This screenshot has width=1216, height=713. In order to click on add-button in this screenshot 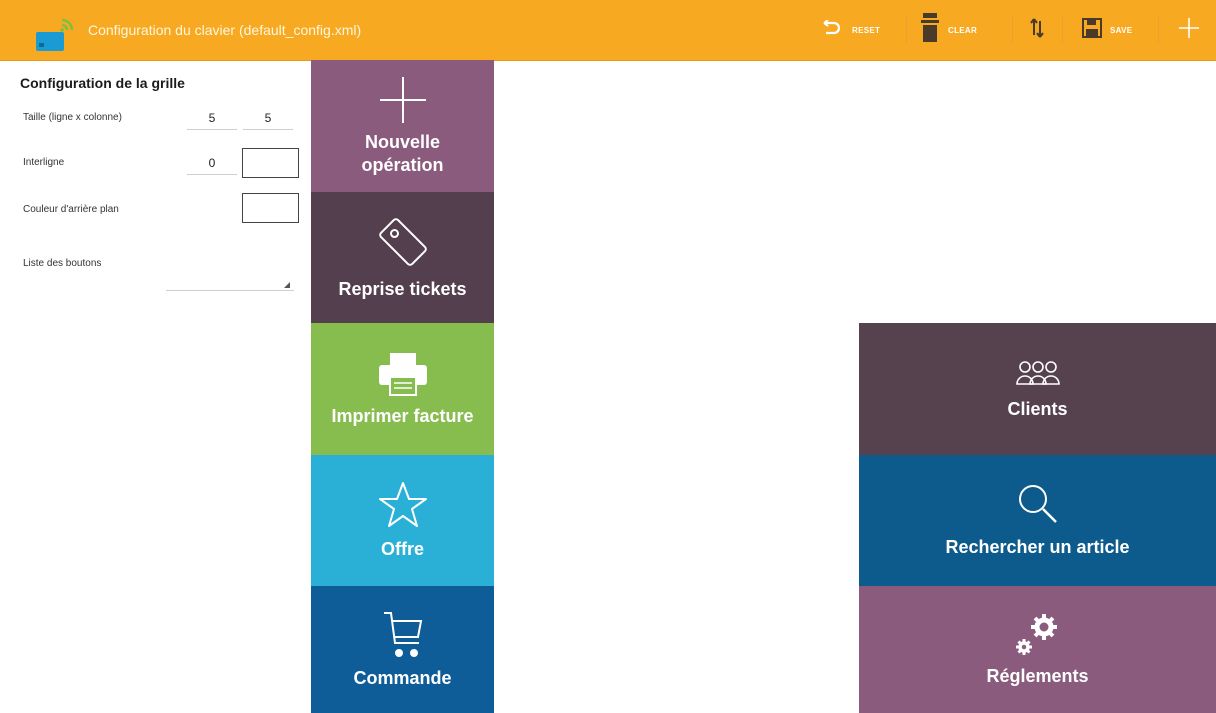, I will do `click(1189, 30)`.